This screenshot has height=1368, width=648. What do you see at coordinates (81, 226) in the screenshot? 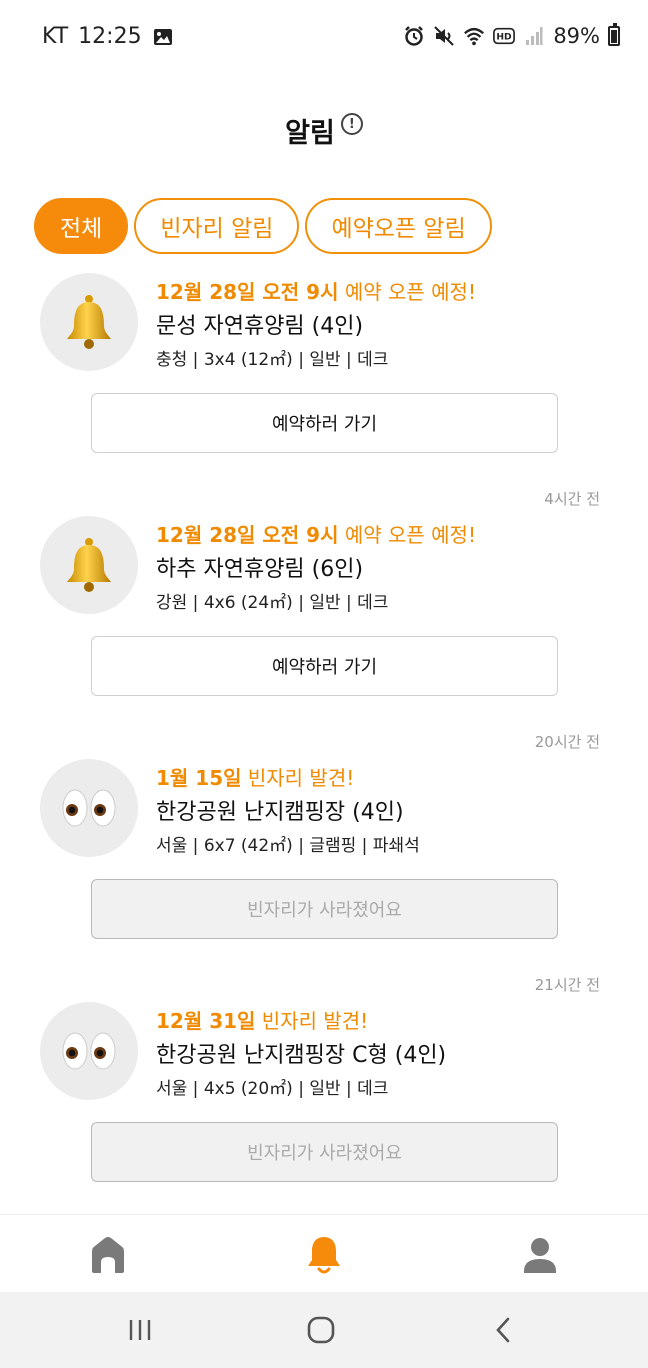
I see `tab-all: 전체` at bounding box center [81, 226].